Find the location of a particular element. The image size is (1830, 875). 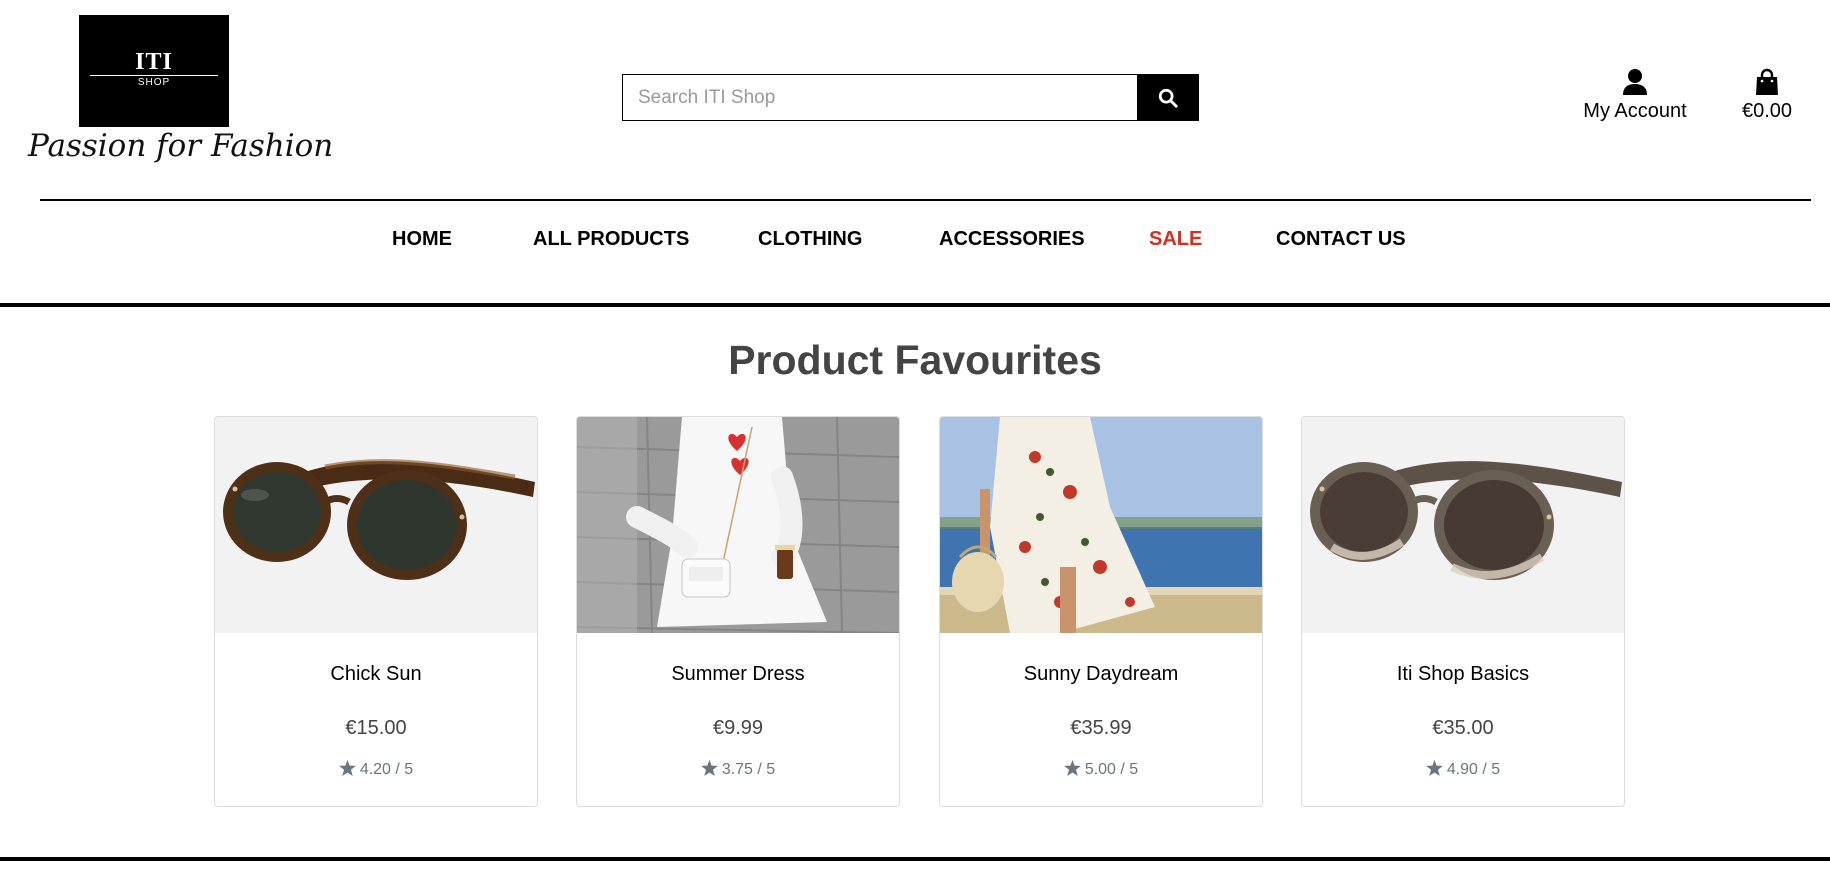

product-card: Summer Dress €9.99 3.75 / 5 is located at coordinates (738, 611).